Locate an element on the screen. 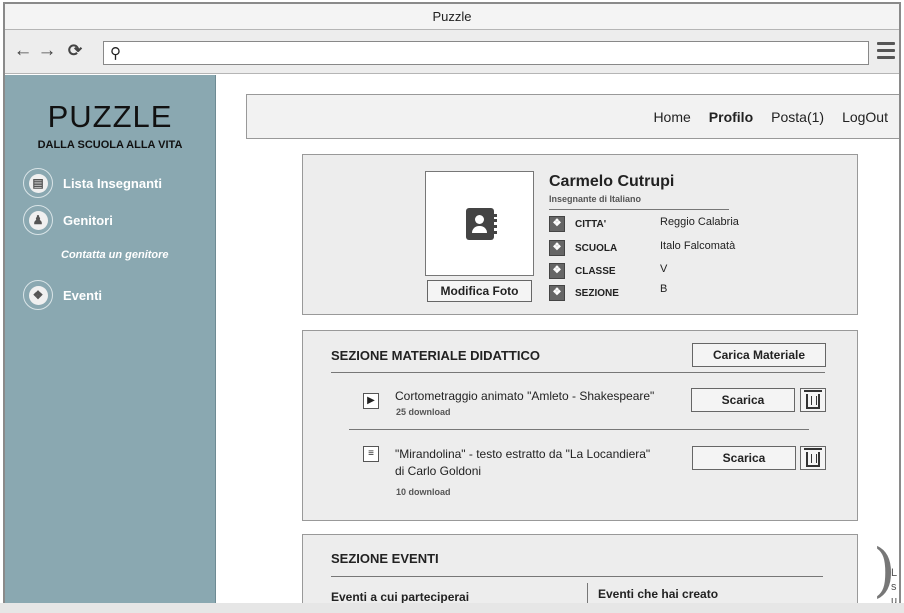  field-value-sezione: B is located at coordinates (664, 289).